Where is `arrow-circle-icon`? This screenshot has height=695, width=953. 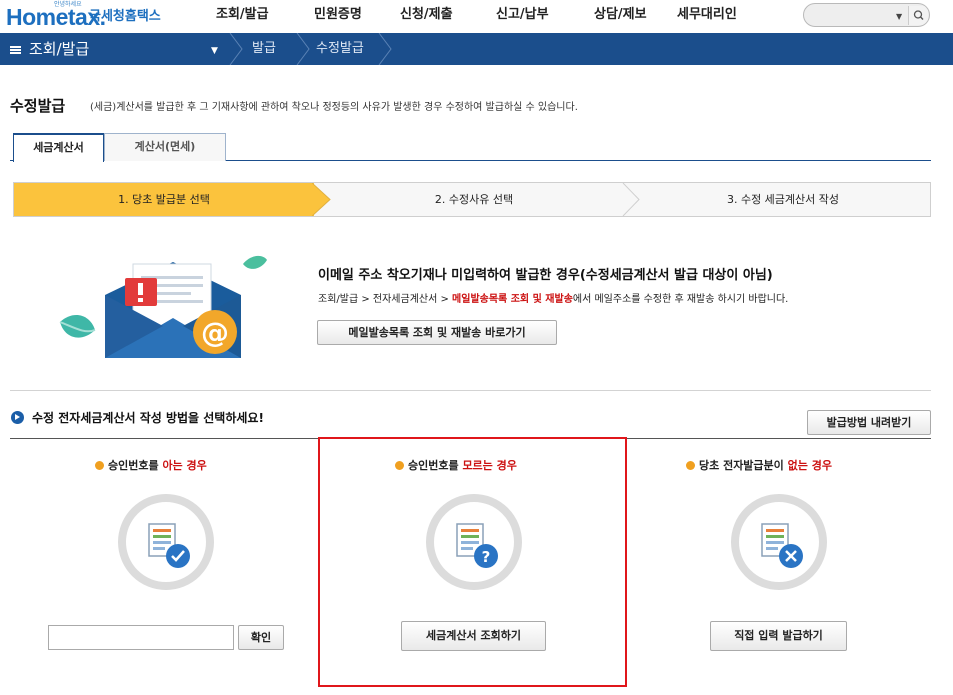 arrow-circle-icon is located at coordinates (17, 417).